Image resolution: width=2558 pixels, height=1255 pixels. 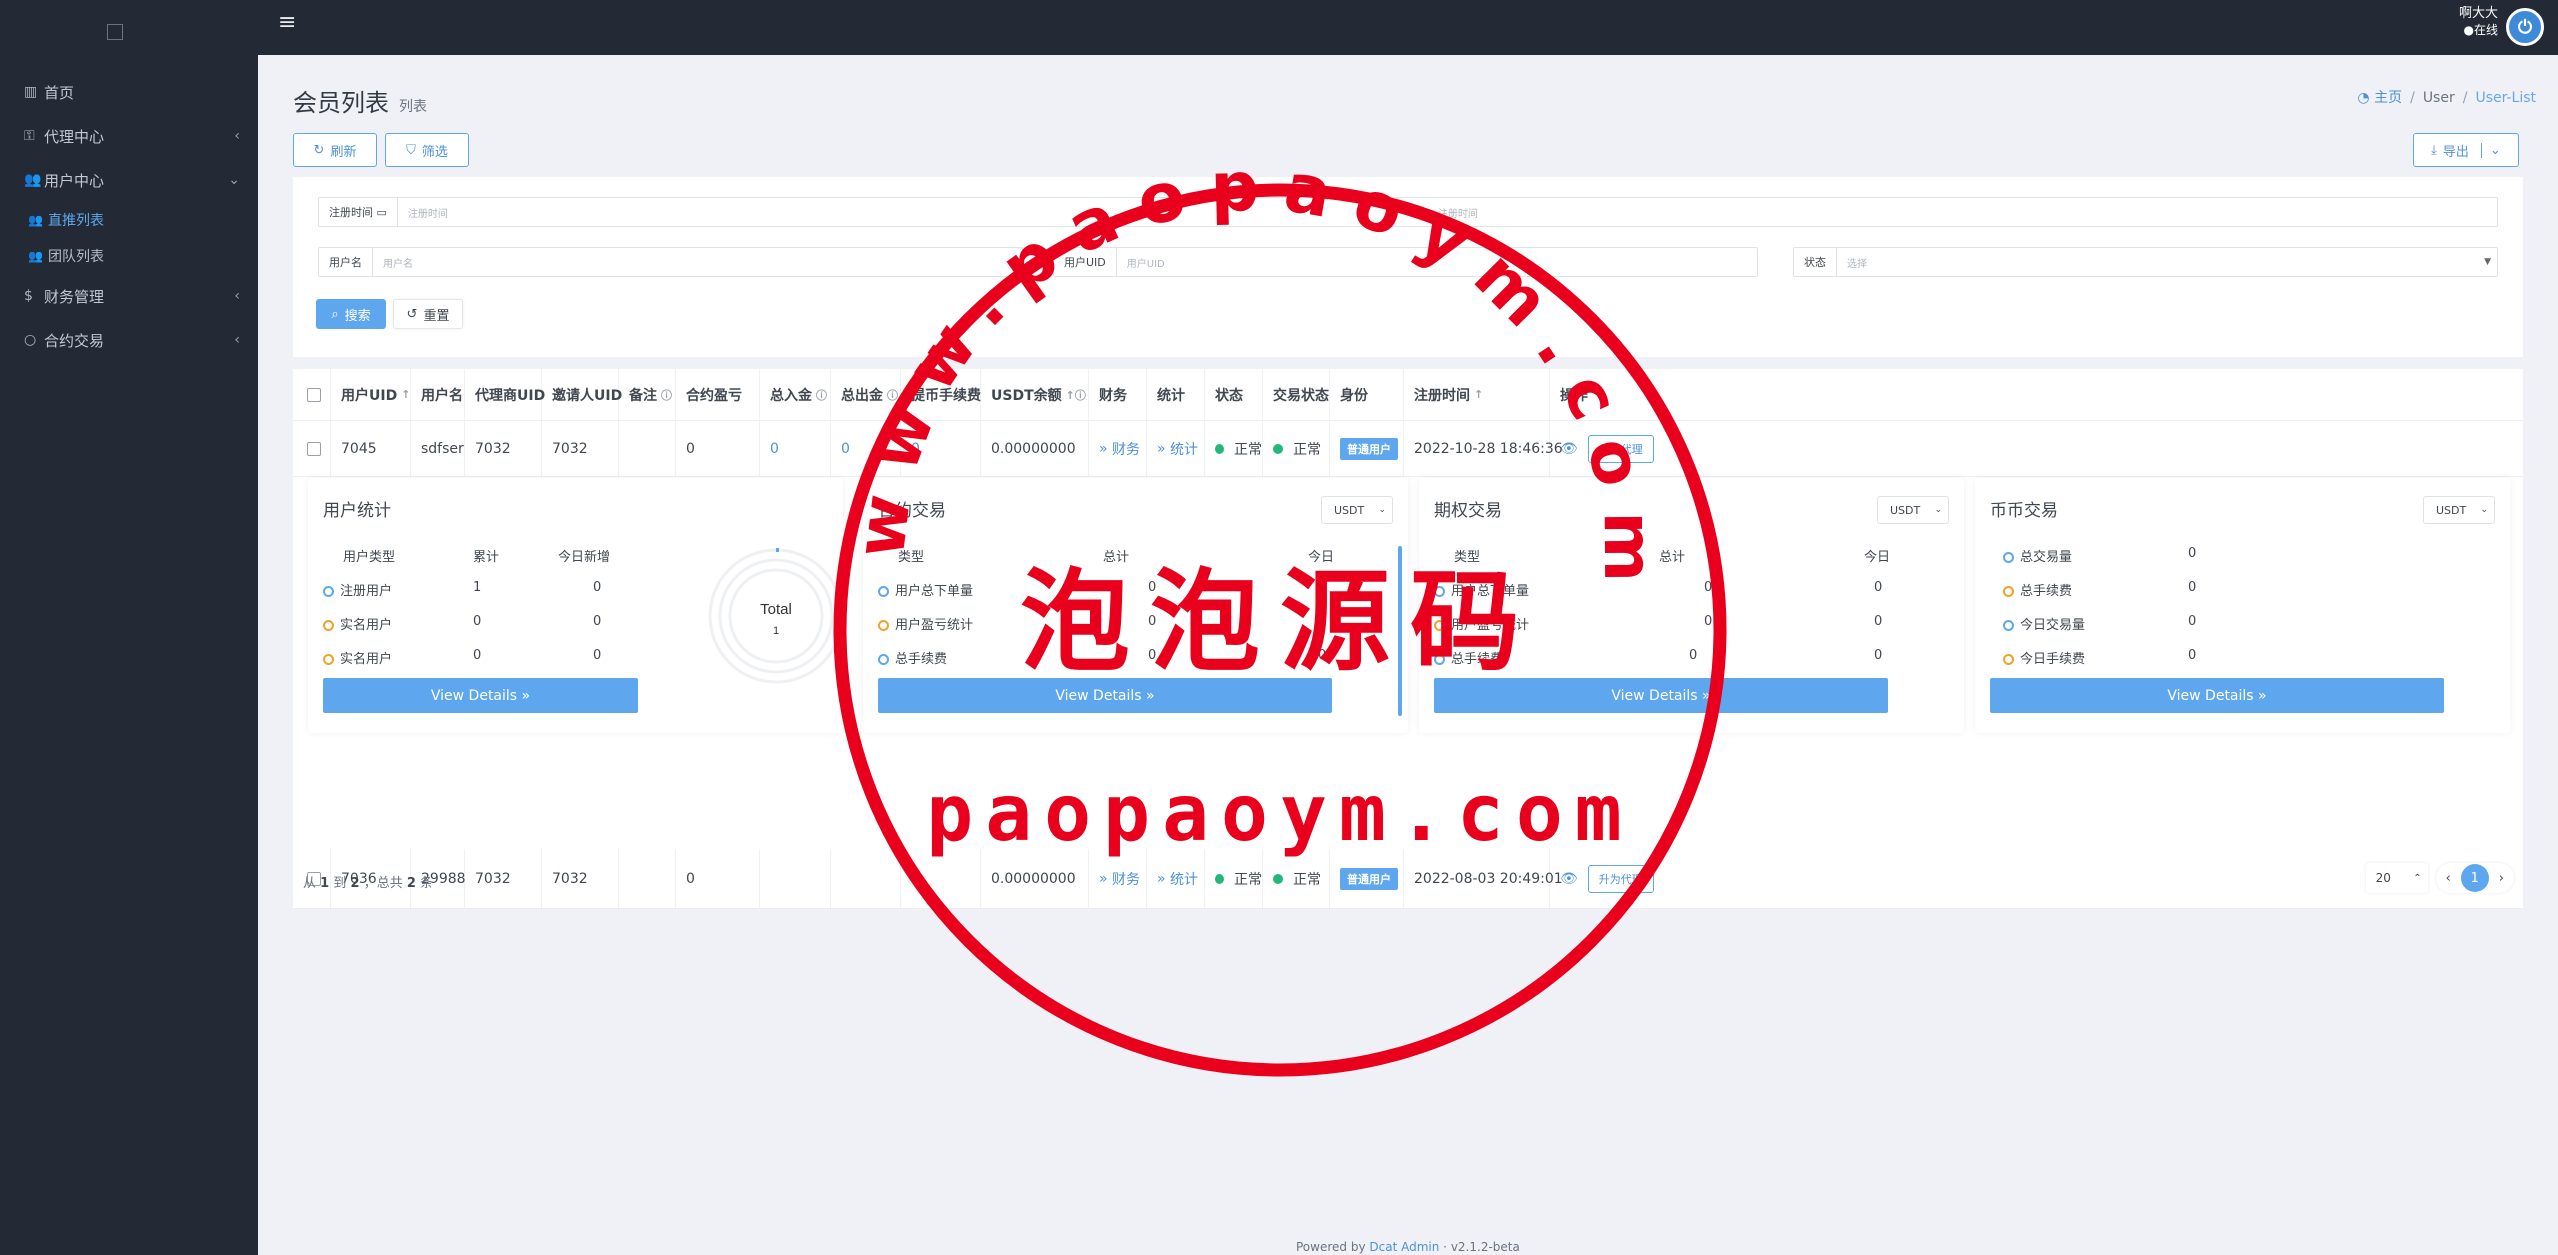 What do you see at coordinates (129, 340) in the screenshot?
I see `sidebar-item-contract: ○ 合约交易 ‹` at bounding box center [129, 340].